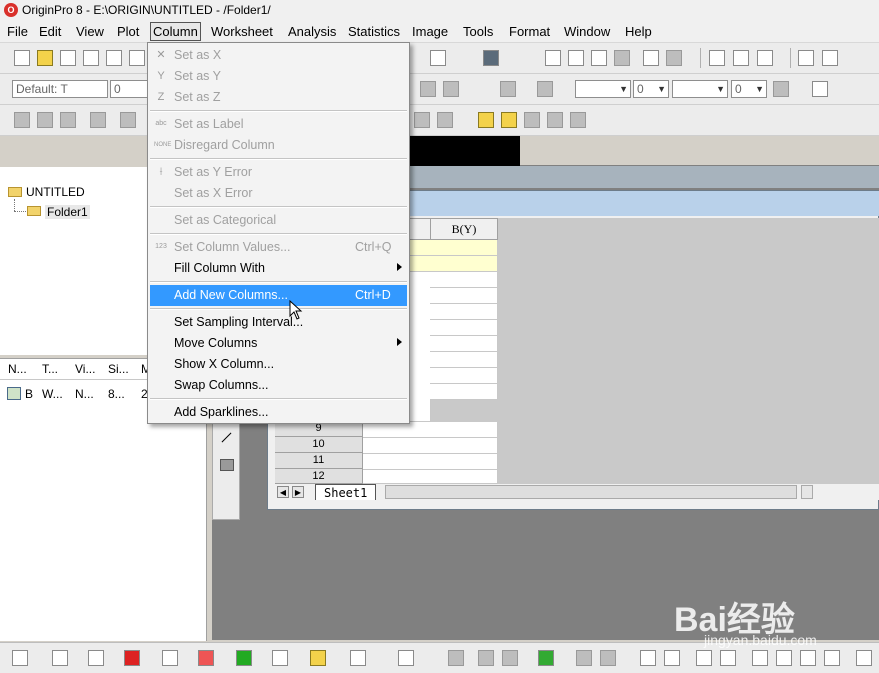 The width and height of the screenshot is (879, 673). Describe the element at coordinates (278, 76) in the screenshot. I see `menu-set-as-y: Y Set as Y` at that location.